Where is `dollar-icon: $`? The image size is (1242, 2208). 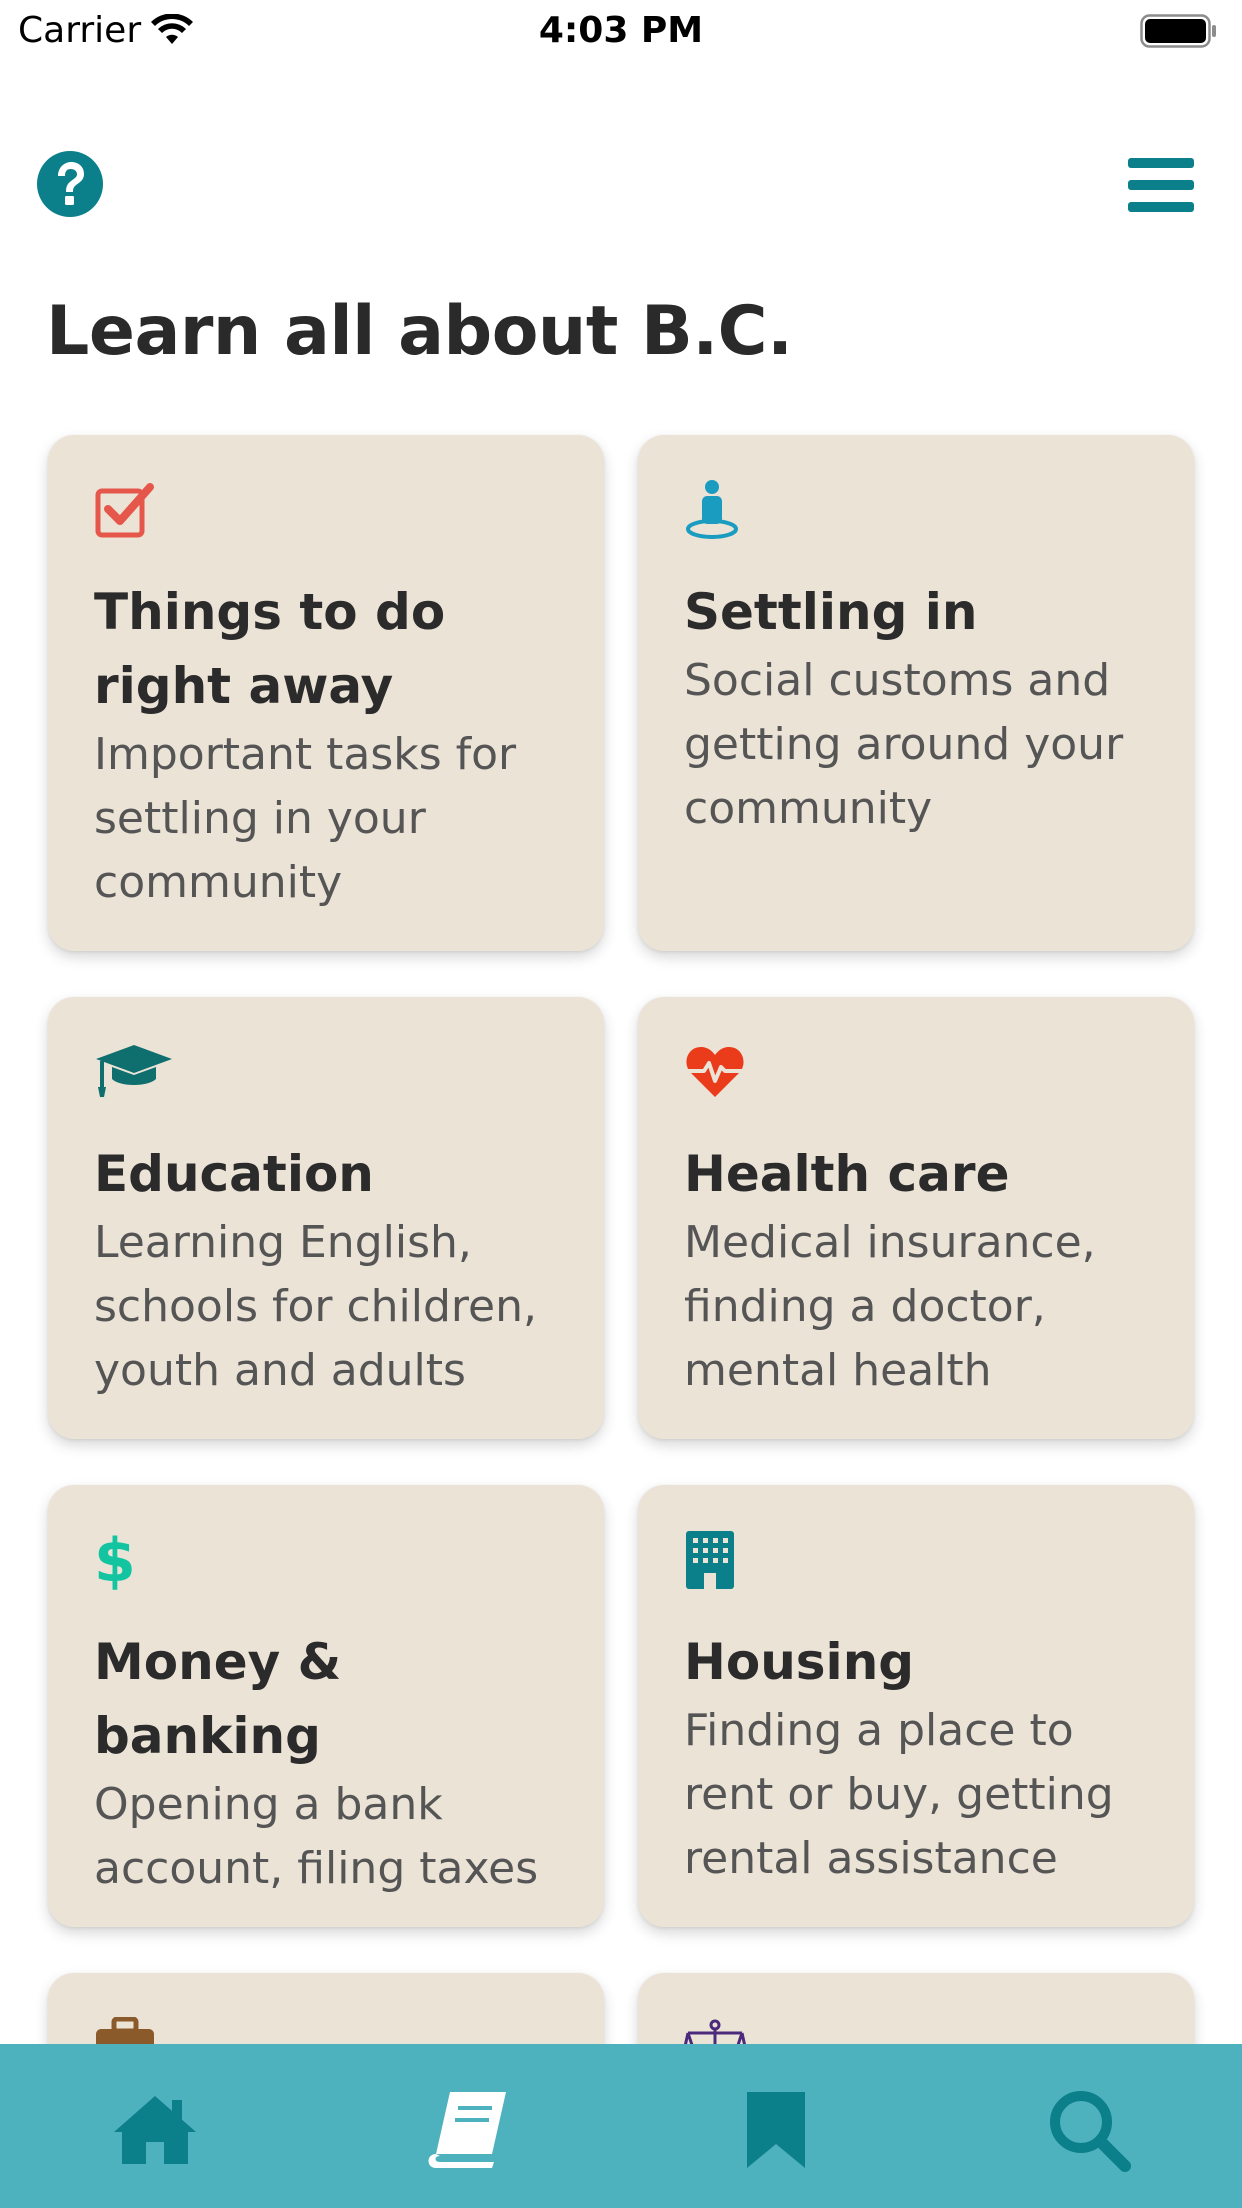 dollar-icon: $ is located at coordinates (115, 1560).